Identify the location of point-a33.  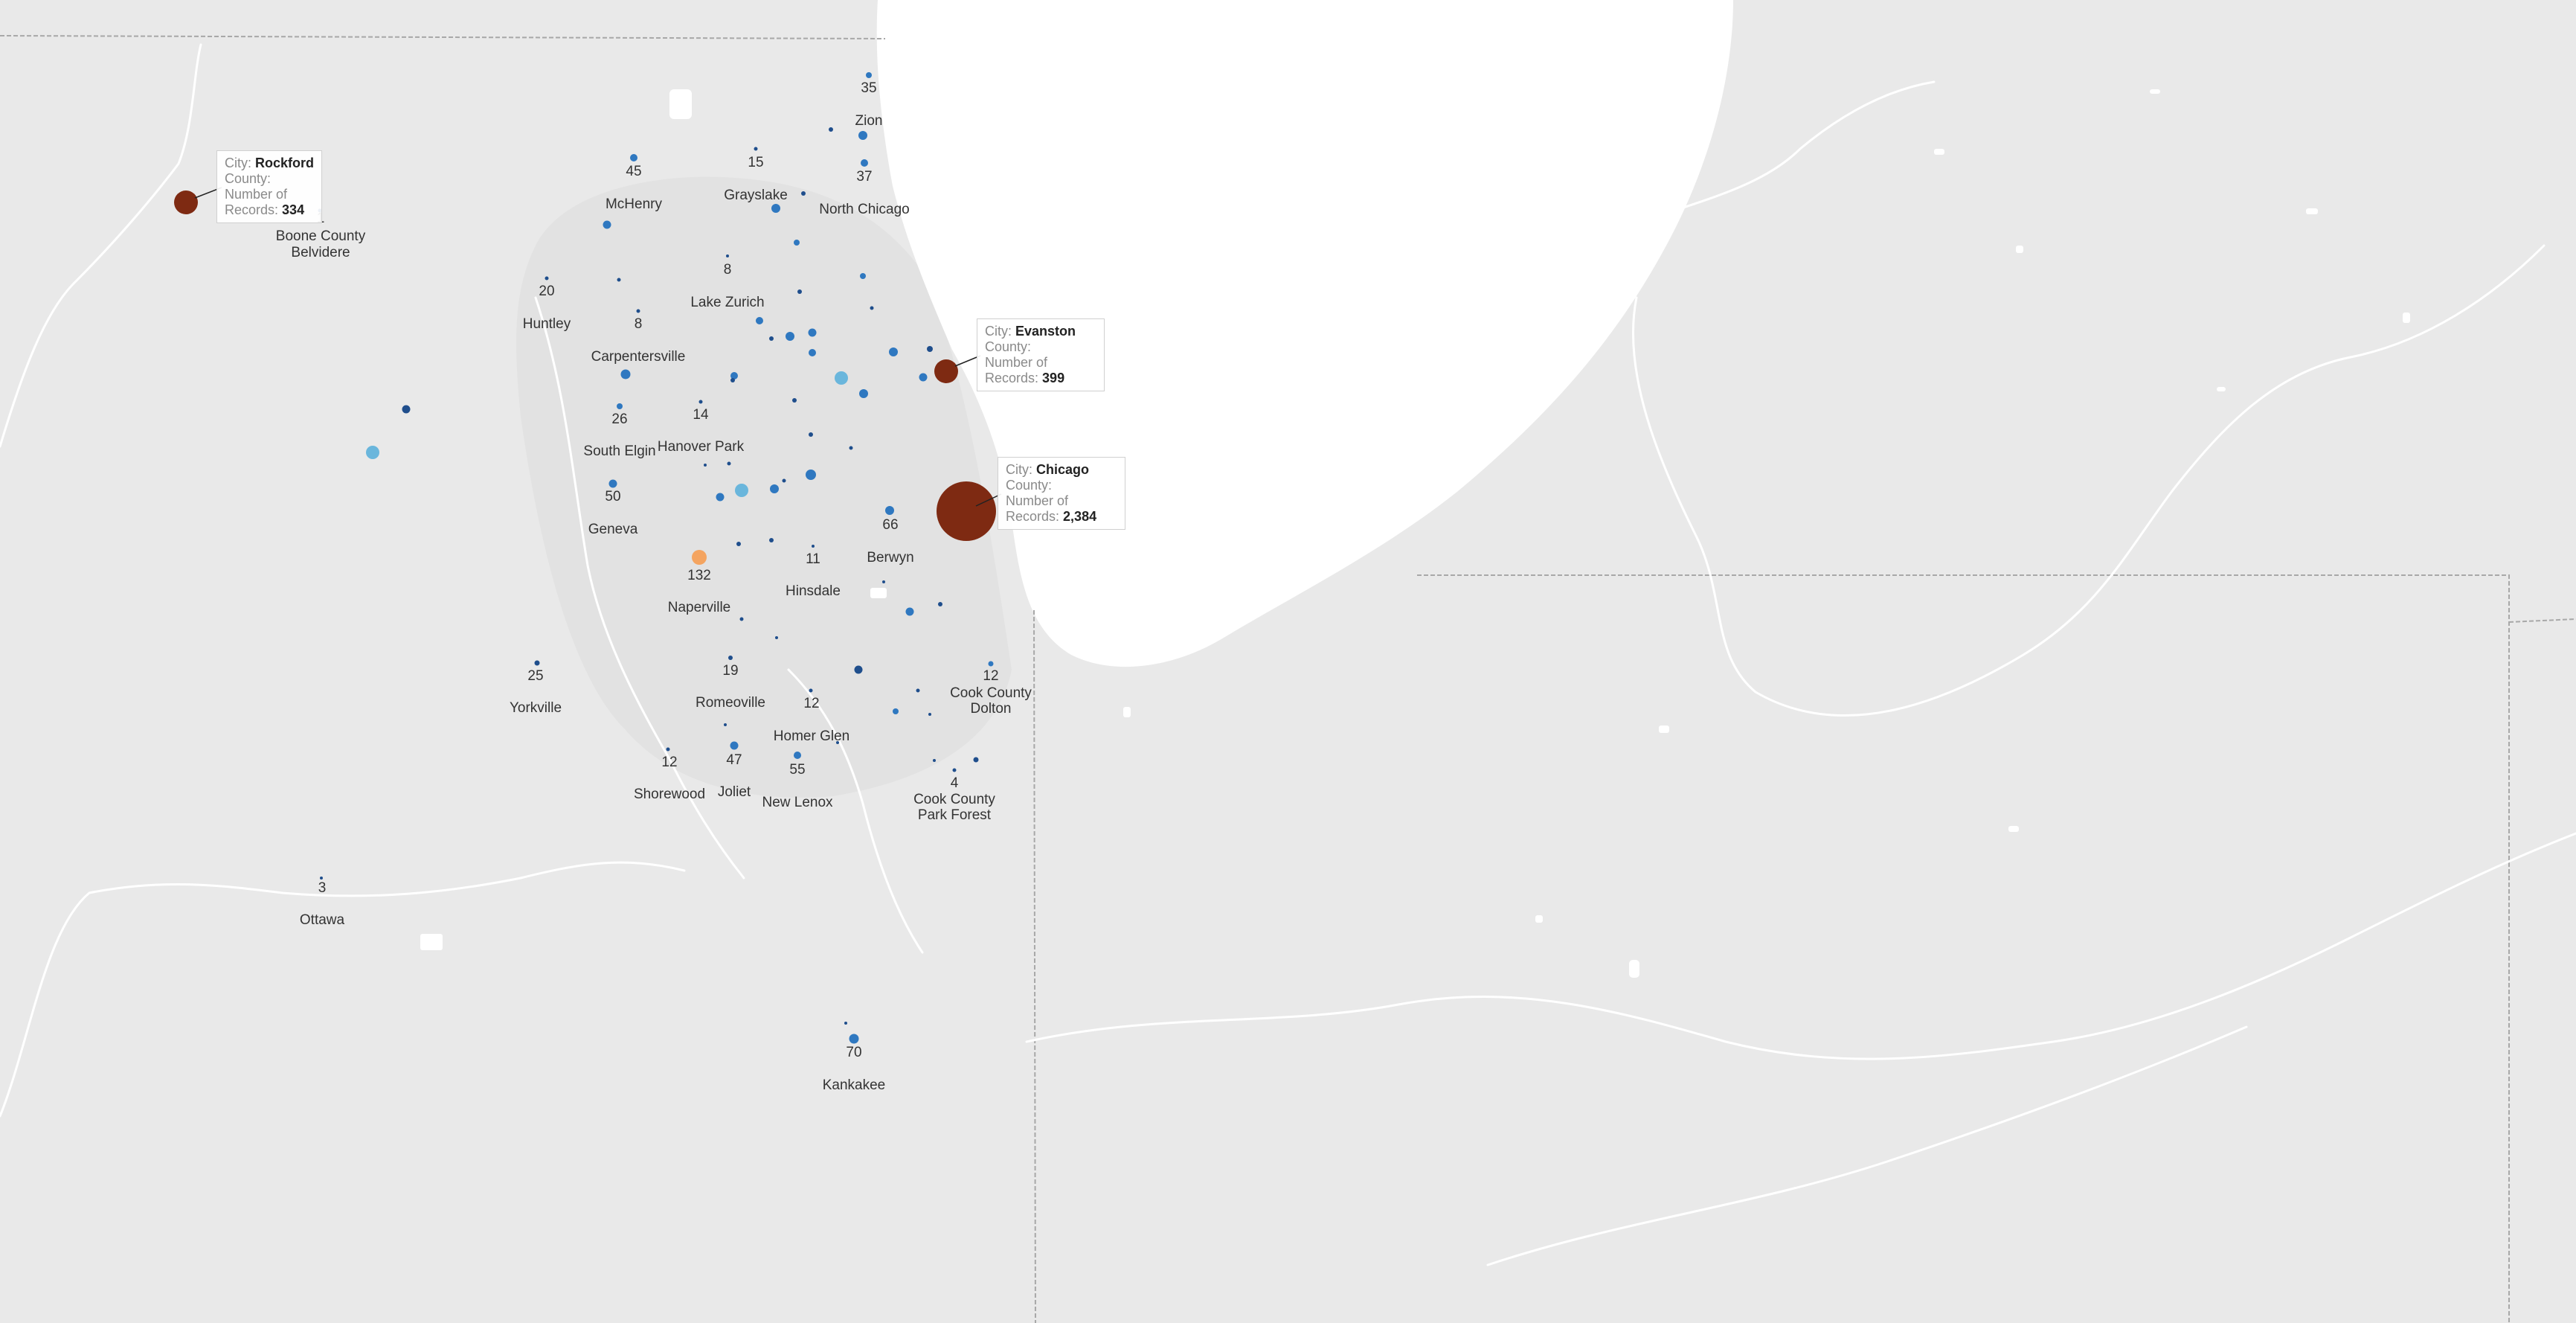
(729, 463).